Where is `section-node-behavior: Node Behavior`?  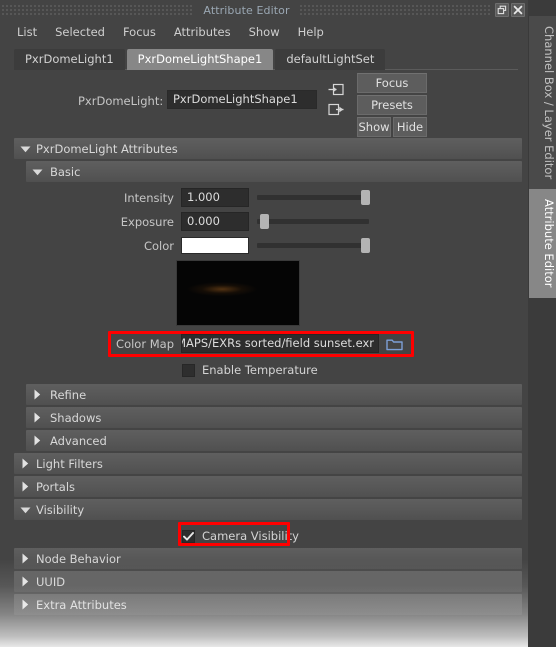 section-node-behavior: Node Behavior is located at coordinates (268, 558).